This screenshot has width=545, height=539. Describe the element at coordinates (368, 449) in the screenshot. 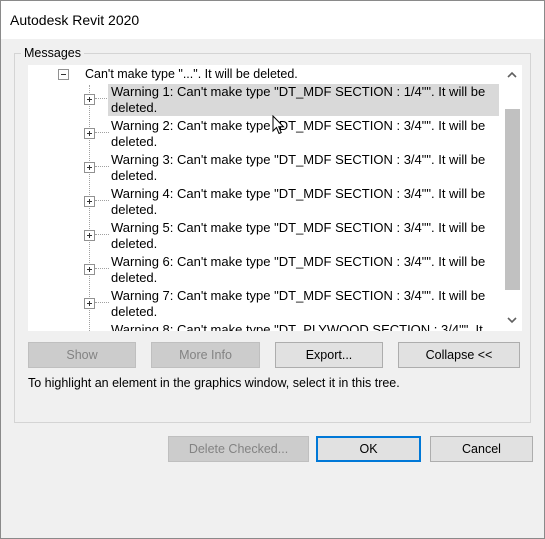

I see `ok-button: OK` at that location.